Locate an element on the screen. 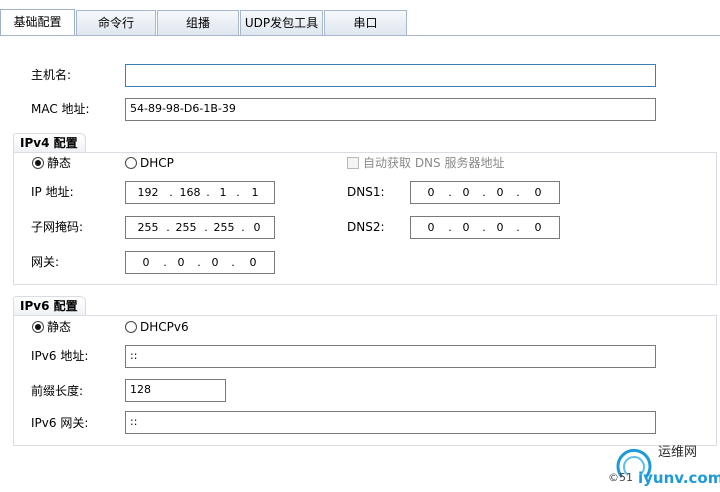 This screenshot has height=492, width=720. tab-label: 命令行 is located at coordinates (115, 23).